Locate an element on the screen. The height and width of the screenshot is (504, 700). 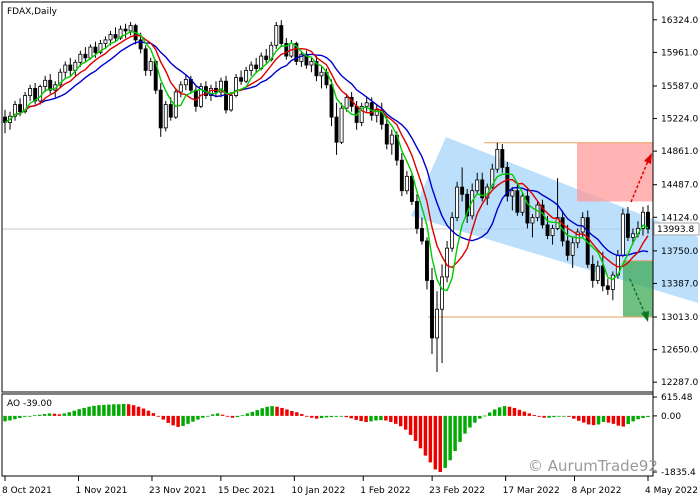
upside-target-zone is located at coordinates (615, 172).